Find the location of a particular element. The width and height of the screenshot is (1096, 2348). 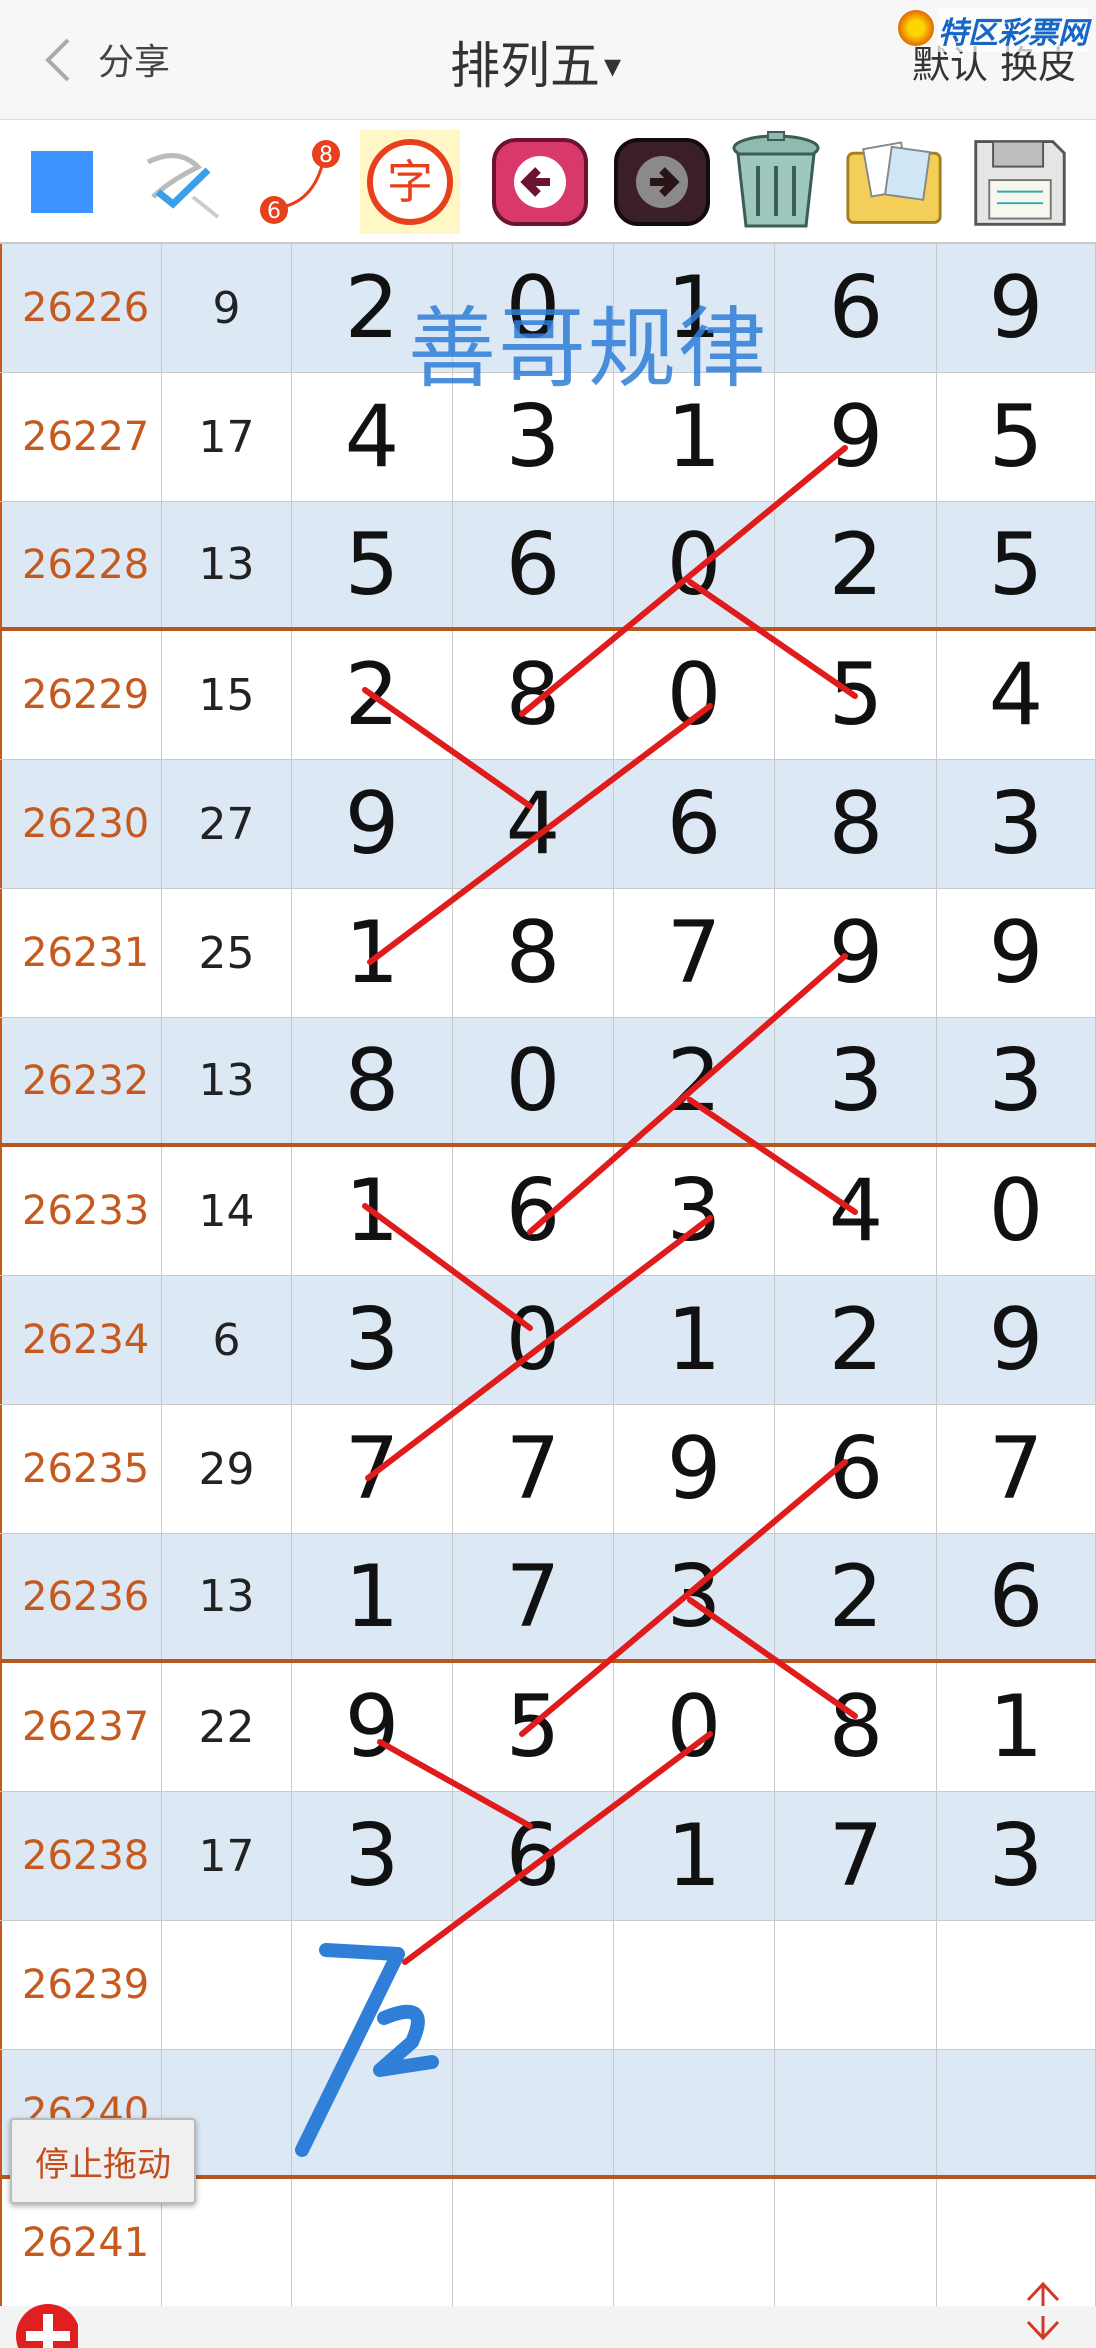

issue-number: 26230 is located at coordinates (81, 824).